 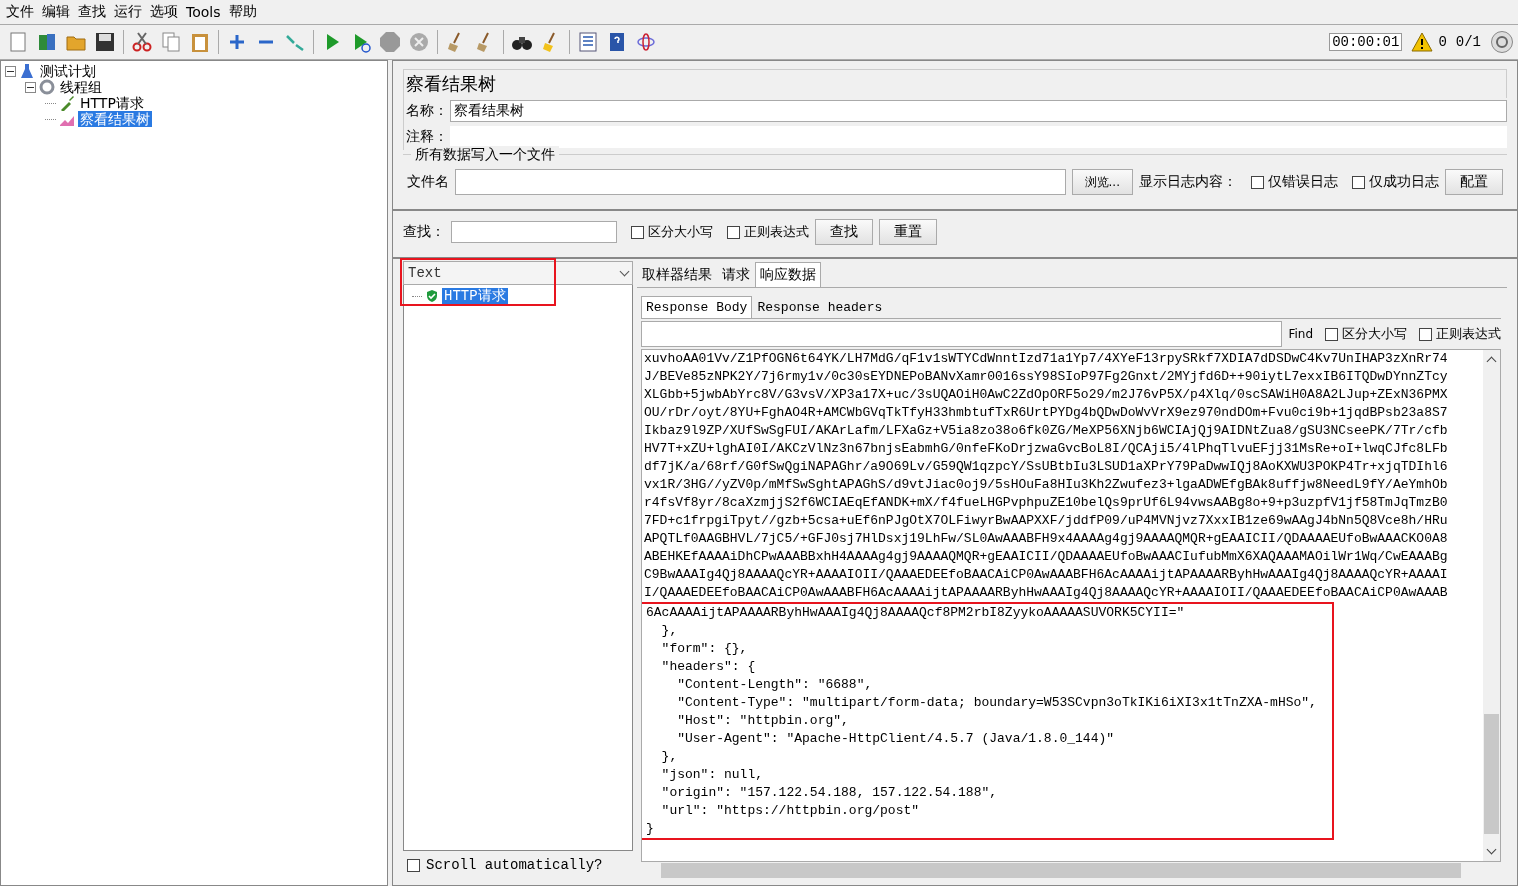 I want to click on response-line: APQTLf0AAGBHVL/7jC5/+GFJ0sj7HlDsxj19LhFw/SL0AwAAABFH9x4AAAAg4gj9AAAAQMQR+gEAAICII/QDAAAAEUfoBwAAACKO0A8, so click(x=1046, y=539).